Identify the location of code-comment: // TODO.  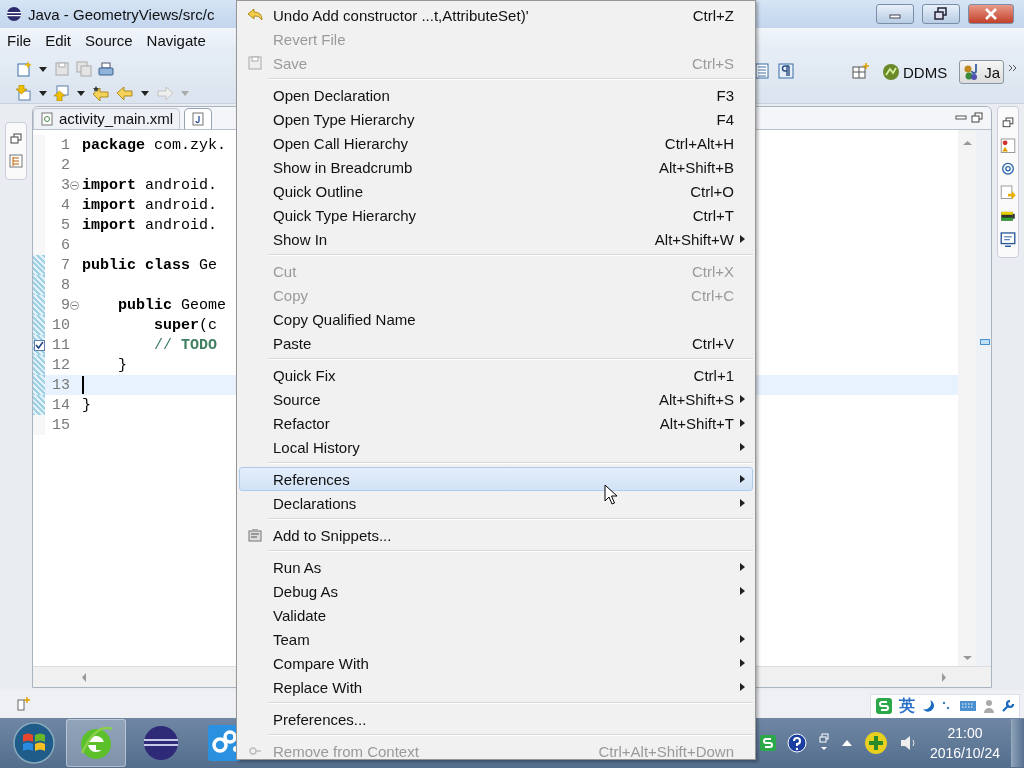
(185, 345).